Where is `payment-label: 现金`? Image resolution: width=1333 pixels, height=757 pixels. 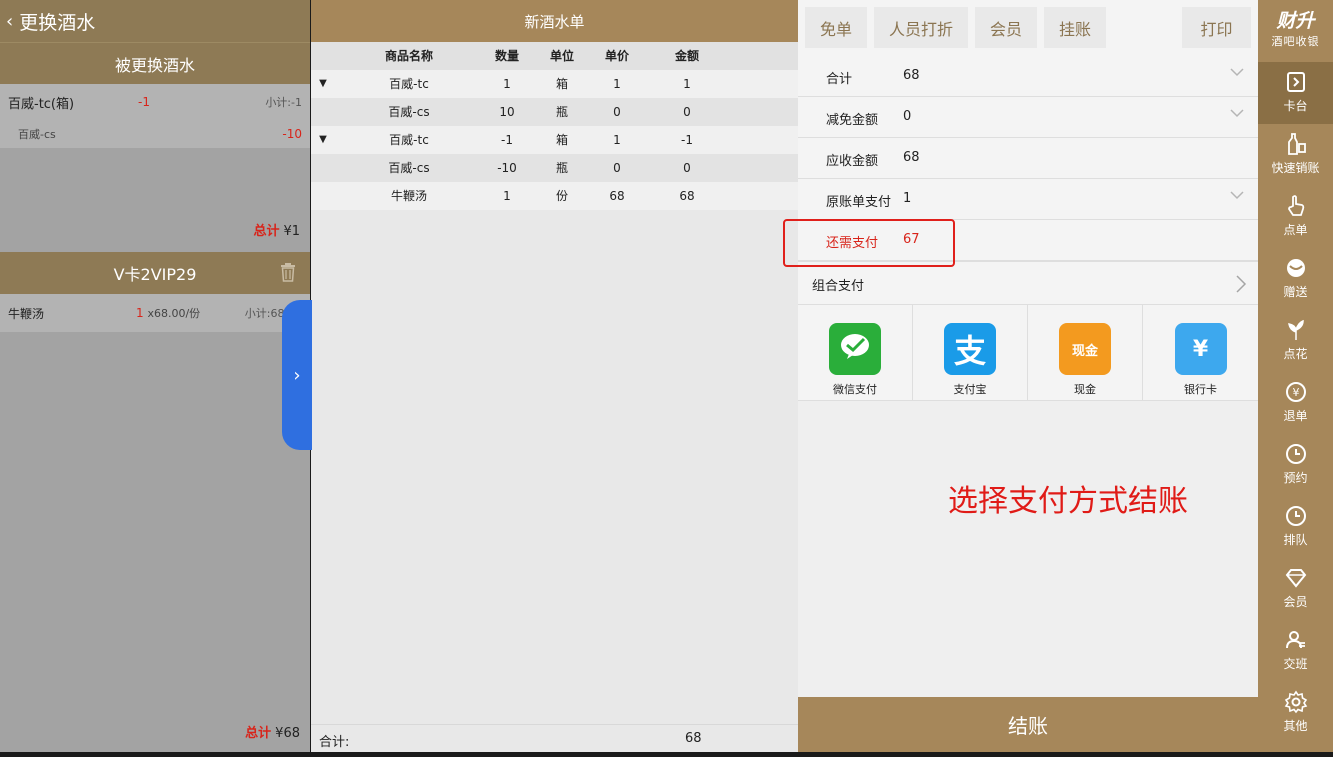 payment-label: 现金 is located at coordinates (1085, 389).